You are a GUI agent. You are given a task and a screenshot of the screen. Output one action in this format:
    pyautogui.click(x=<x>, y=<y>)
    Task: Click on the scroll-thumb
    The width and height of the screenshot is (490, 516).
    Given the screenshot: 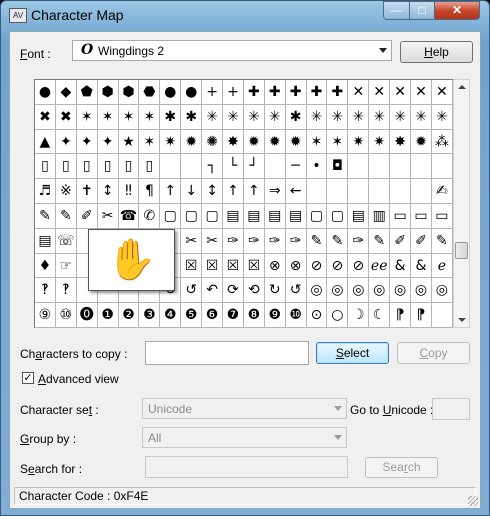 What is the action you would take?
    pyautogui.click(x=461, y=250)
    